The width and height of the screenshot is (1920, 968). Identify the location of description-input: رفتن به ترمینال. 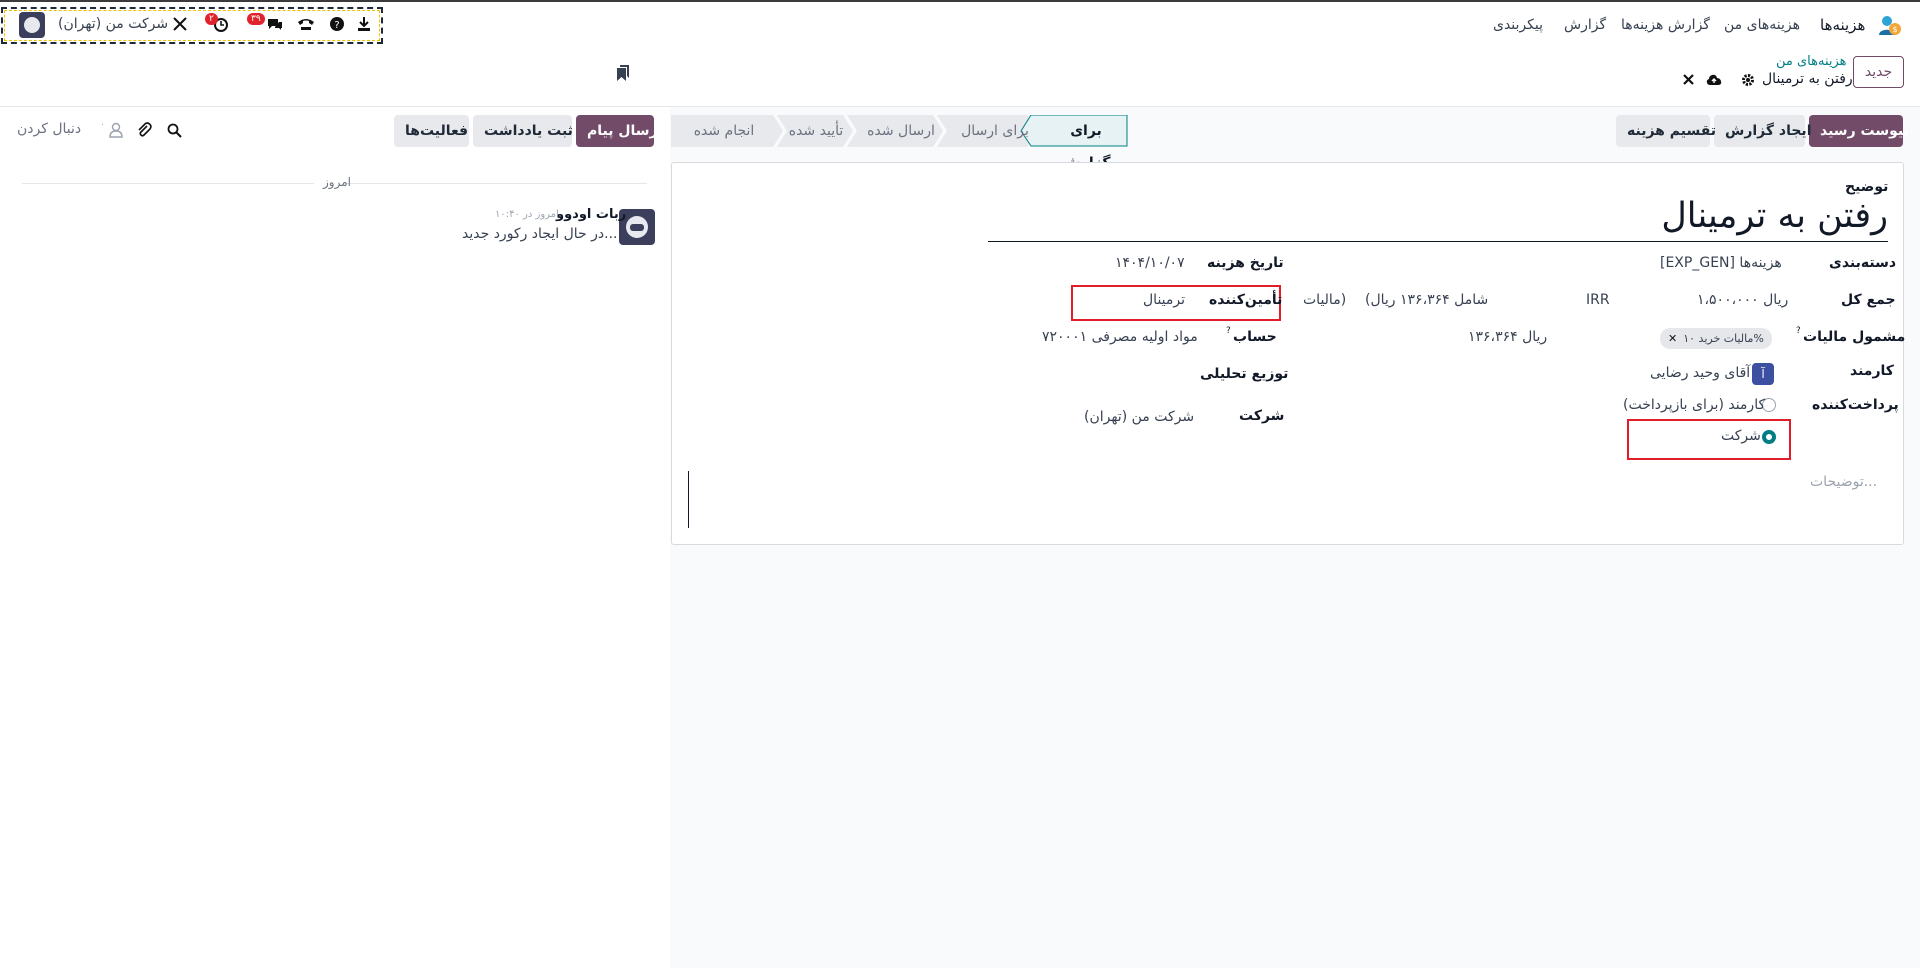
(1438, 219).